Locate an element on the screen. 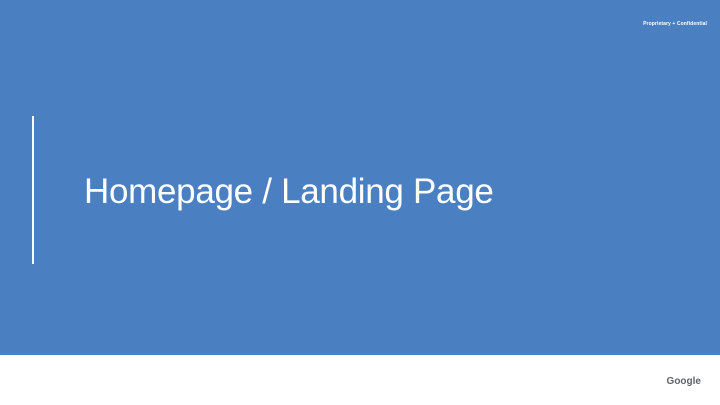  accent-rule is located at coordinates (33, 190).